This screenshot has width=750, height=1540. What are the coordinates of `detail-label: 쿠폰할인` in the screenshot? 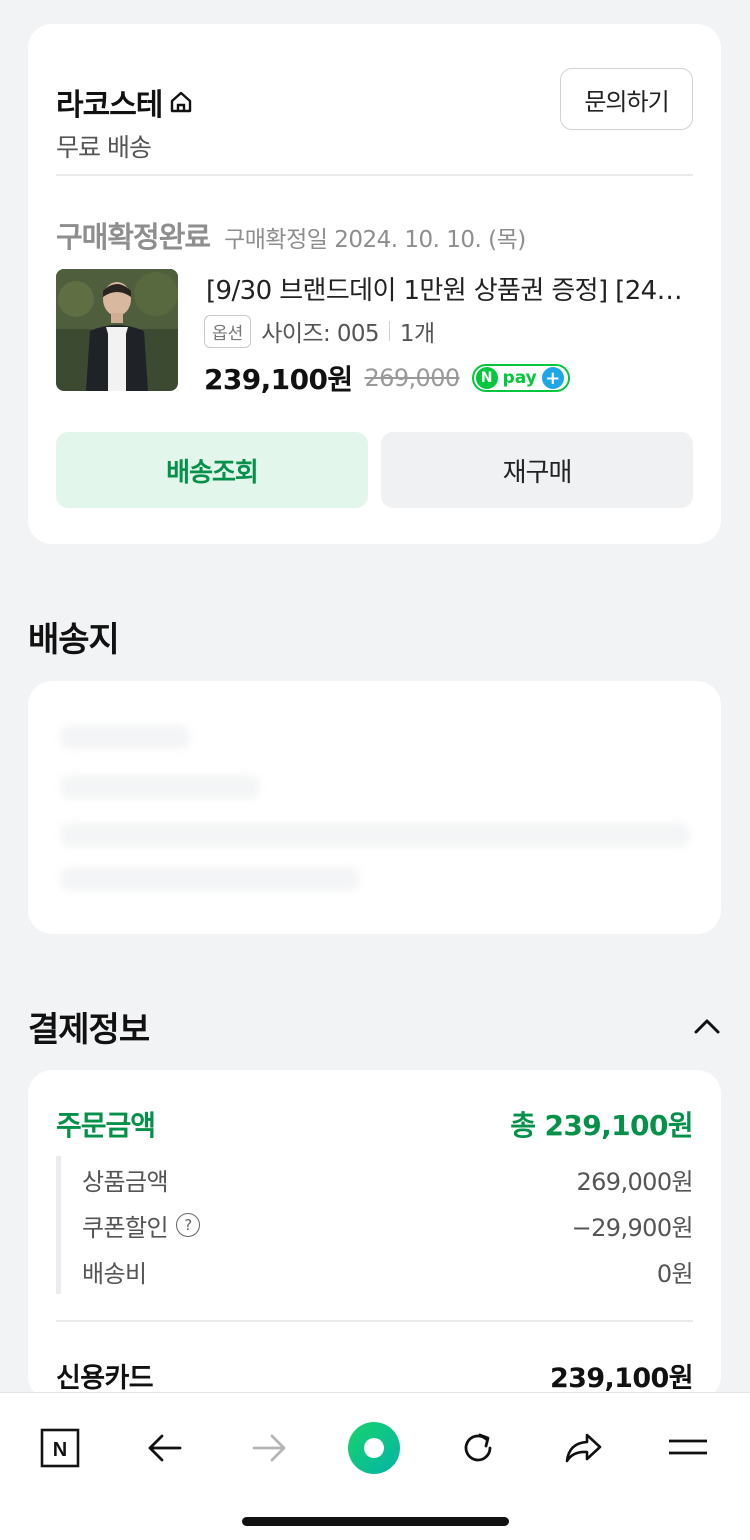 It's located at (125, 1227).